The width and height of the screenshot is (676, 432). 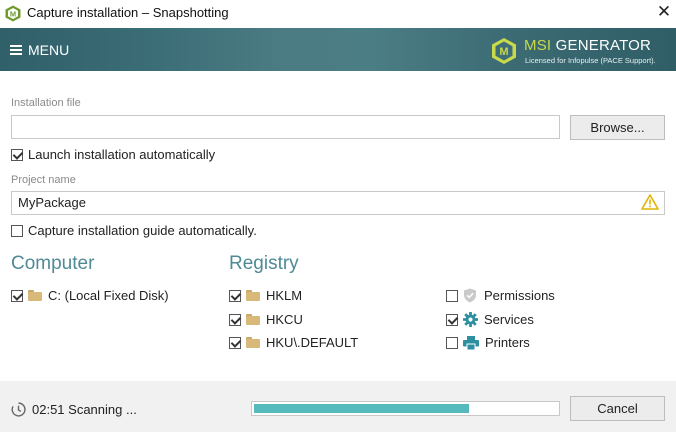 I want to click on scan-progress-bar, so click(x=405, y=408).